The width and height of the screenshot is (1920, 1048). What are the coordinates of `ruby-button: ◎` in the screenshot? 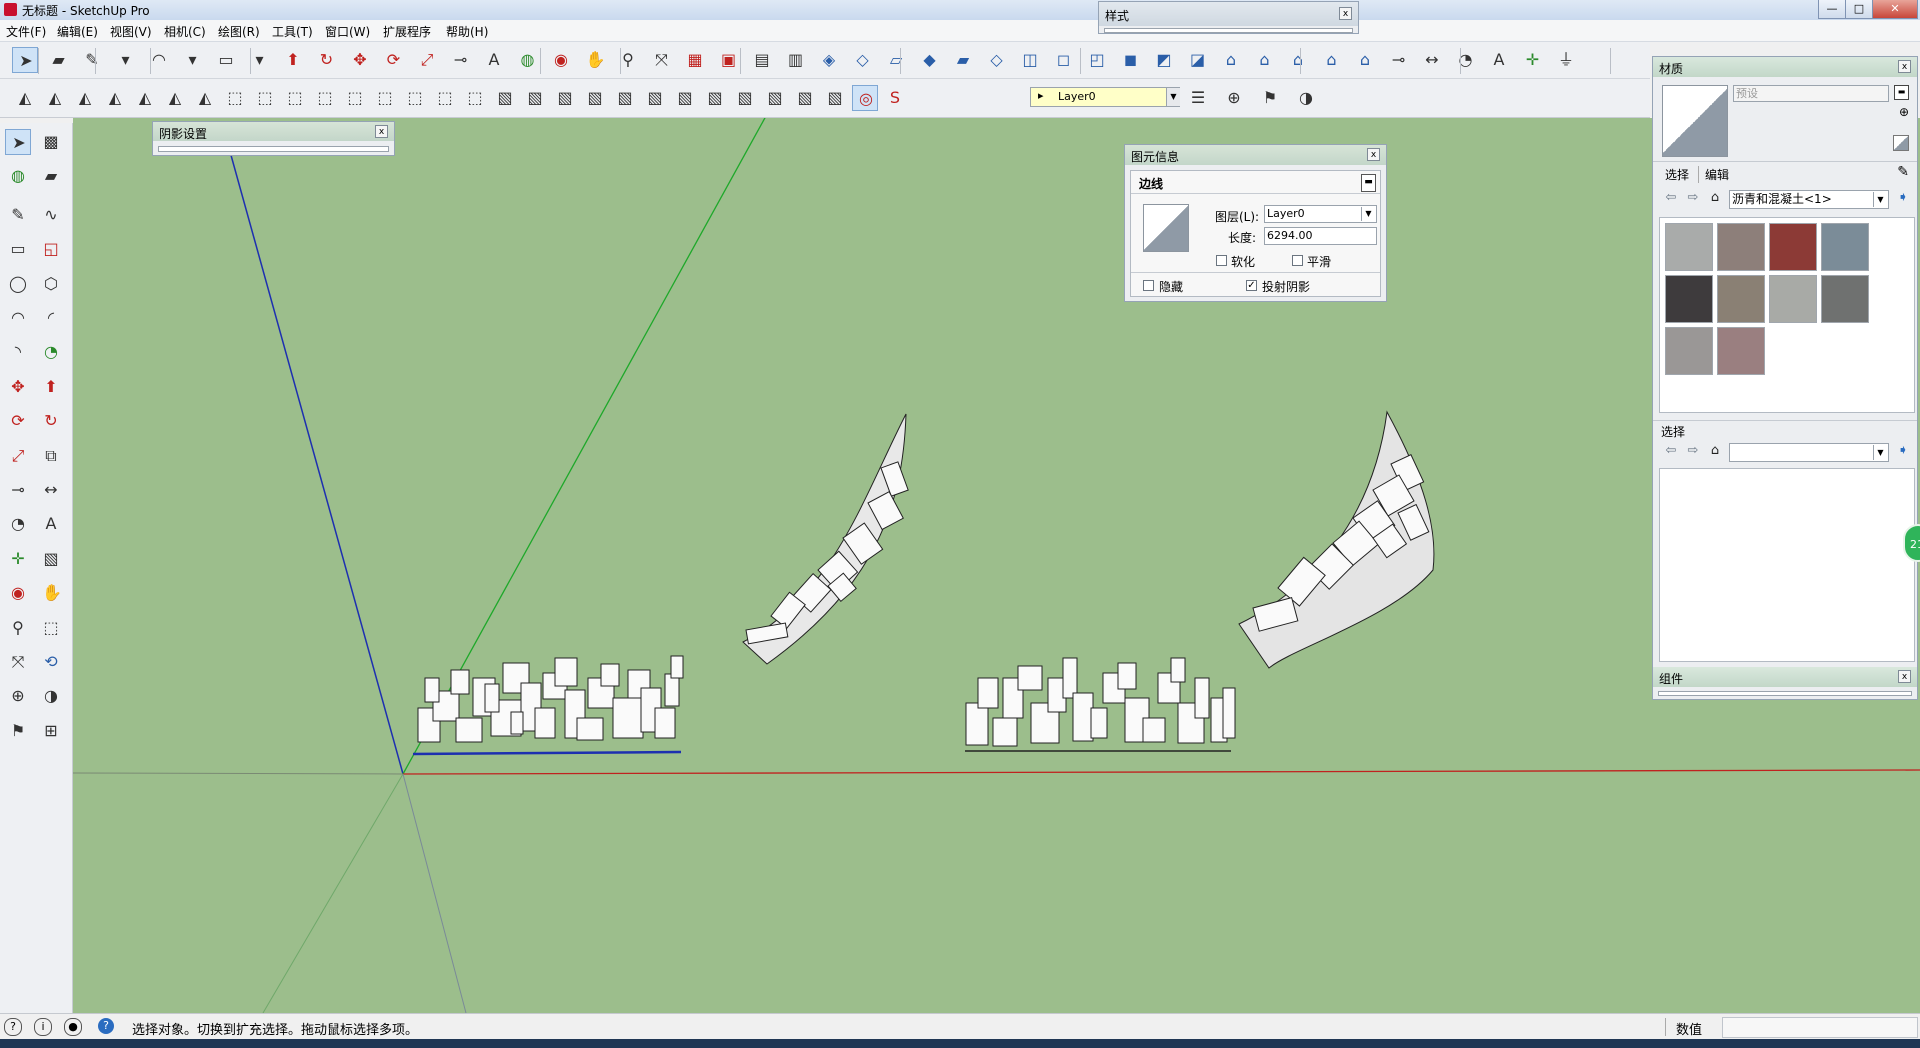 It's located at (865, 98).